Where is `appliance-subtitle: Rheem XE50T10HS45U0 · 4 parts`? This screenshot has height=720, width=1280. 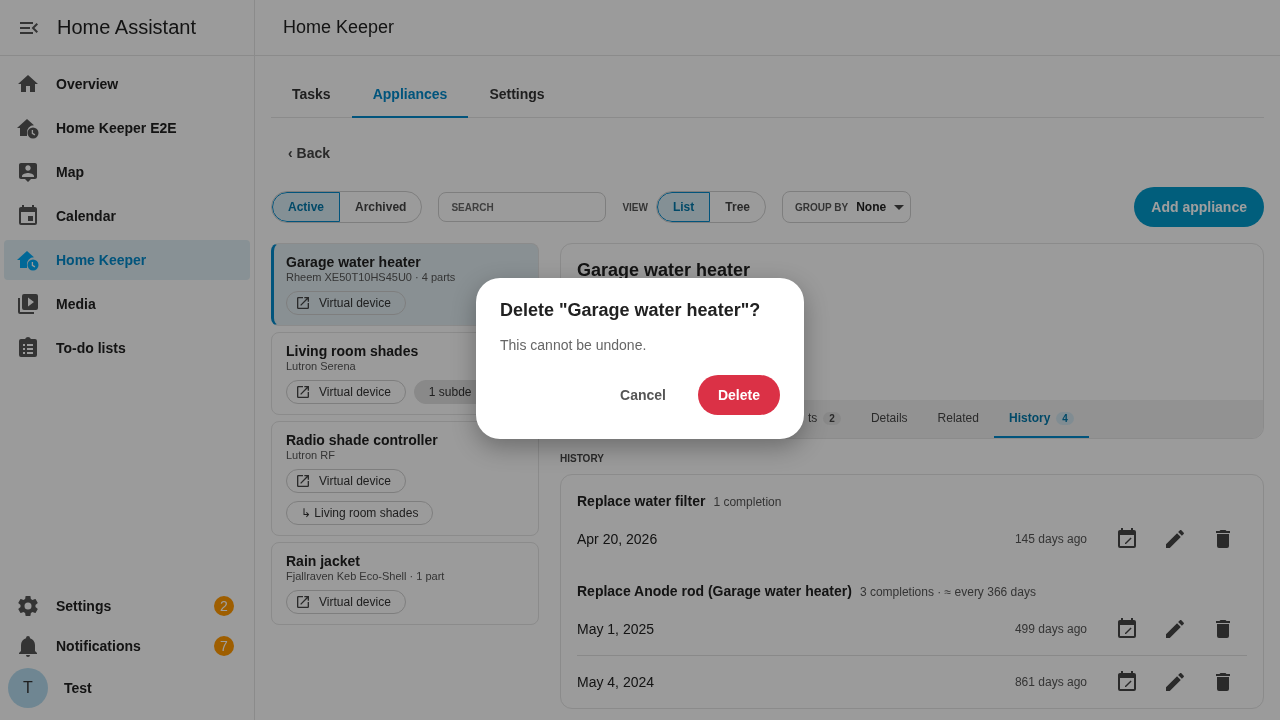
appliance-subtitle: Rheem XE50T10HS45U0 · 4 parts is located at coordinates (371, 277).